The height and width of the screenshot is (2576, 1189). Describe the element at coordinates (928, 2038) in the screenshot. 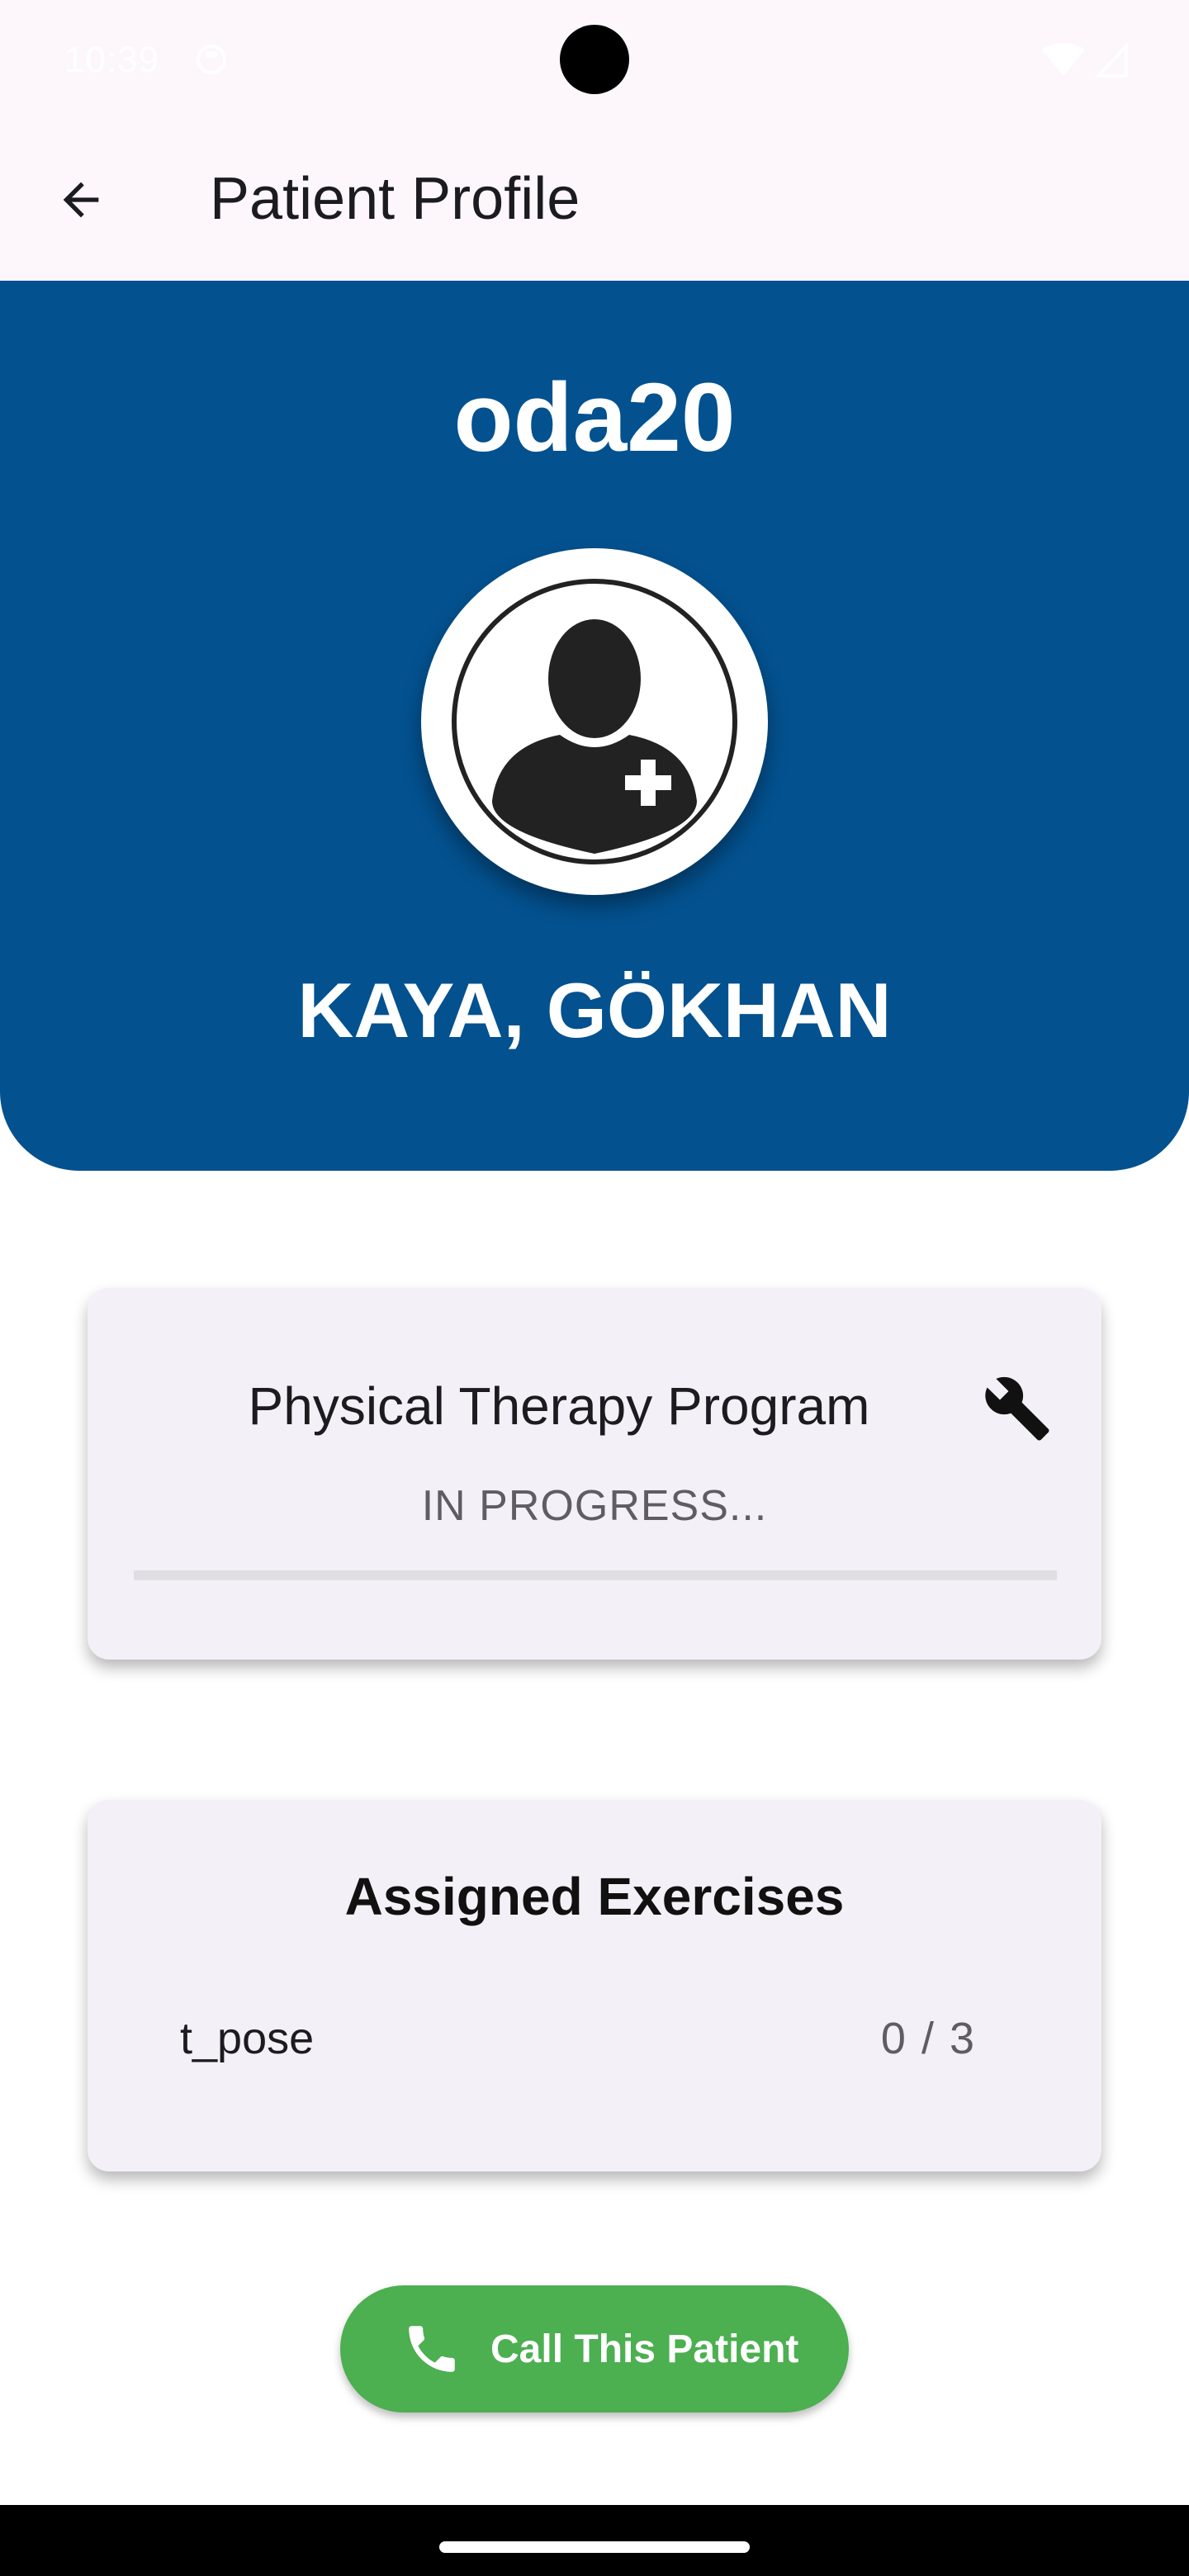

I see `exercise-count: 0 / 3` at that location.